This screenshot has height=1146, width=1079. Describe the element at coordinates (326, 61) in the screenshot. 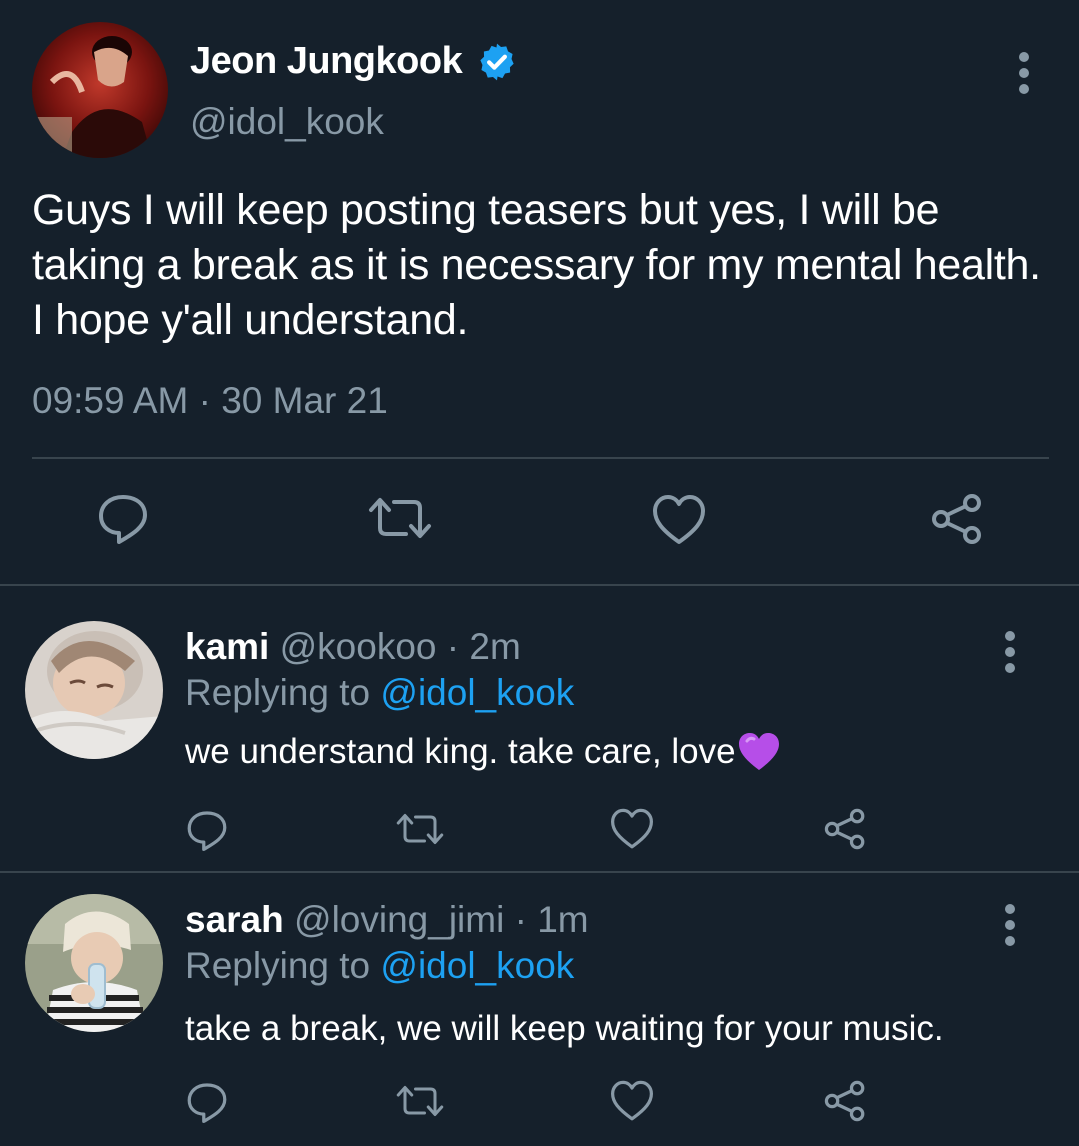

I see `user-name: Jeon Jungkook` at that location.